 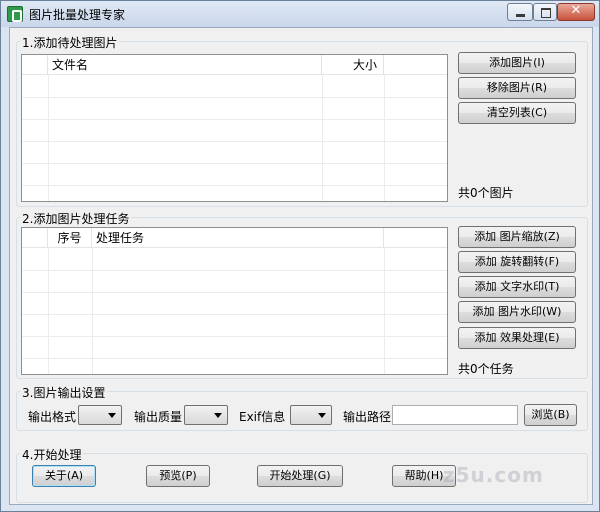 What do you see at coordinates (76, 218) in the screenshot?
I see `task-list-group-label: 2.添加图片处理任务` at bounding box center [76, 218].